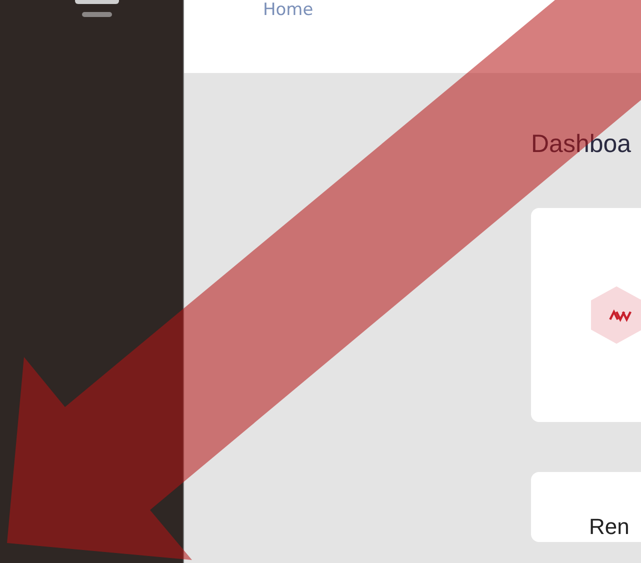 This screenshot has height=563, width=641. Describe the element at coordinates (288, 10) in the screenshot. I see `breadcrumb-link: Home` at that location.